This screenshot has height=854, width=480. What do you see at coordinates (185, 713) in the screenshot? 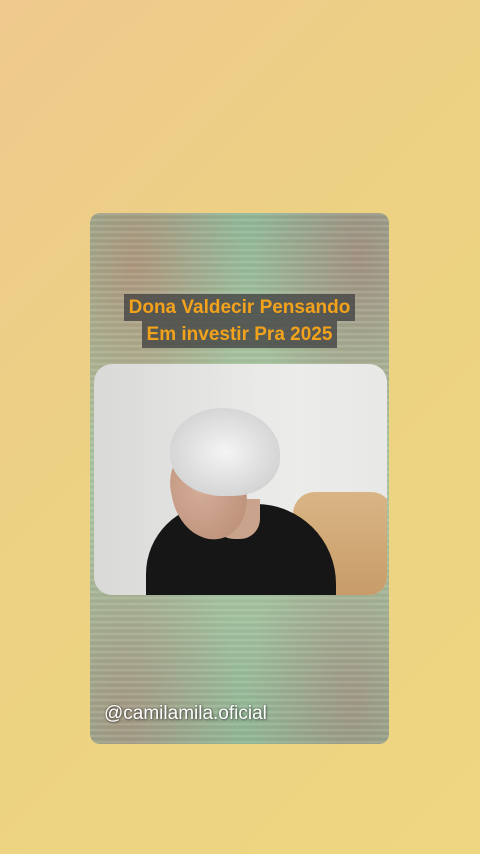
I see `creator-handle: @camilamila.oficial` at bounding box center [185, 713].